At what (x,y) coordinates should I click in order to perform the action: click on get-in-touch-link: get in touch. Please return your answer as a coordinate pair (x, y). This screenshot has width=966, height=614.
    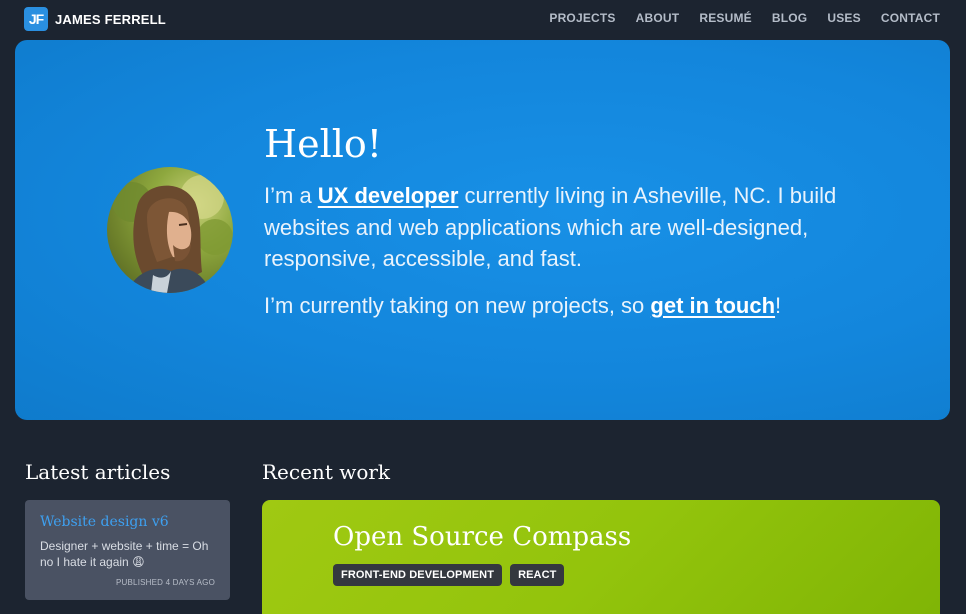
    Looking at the image, I should click on (712, 305).